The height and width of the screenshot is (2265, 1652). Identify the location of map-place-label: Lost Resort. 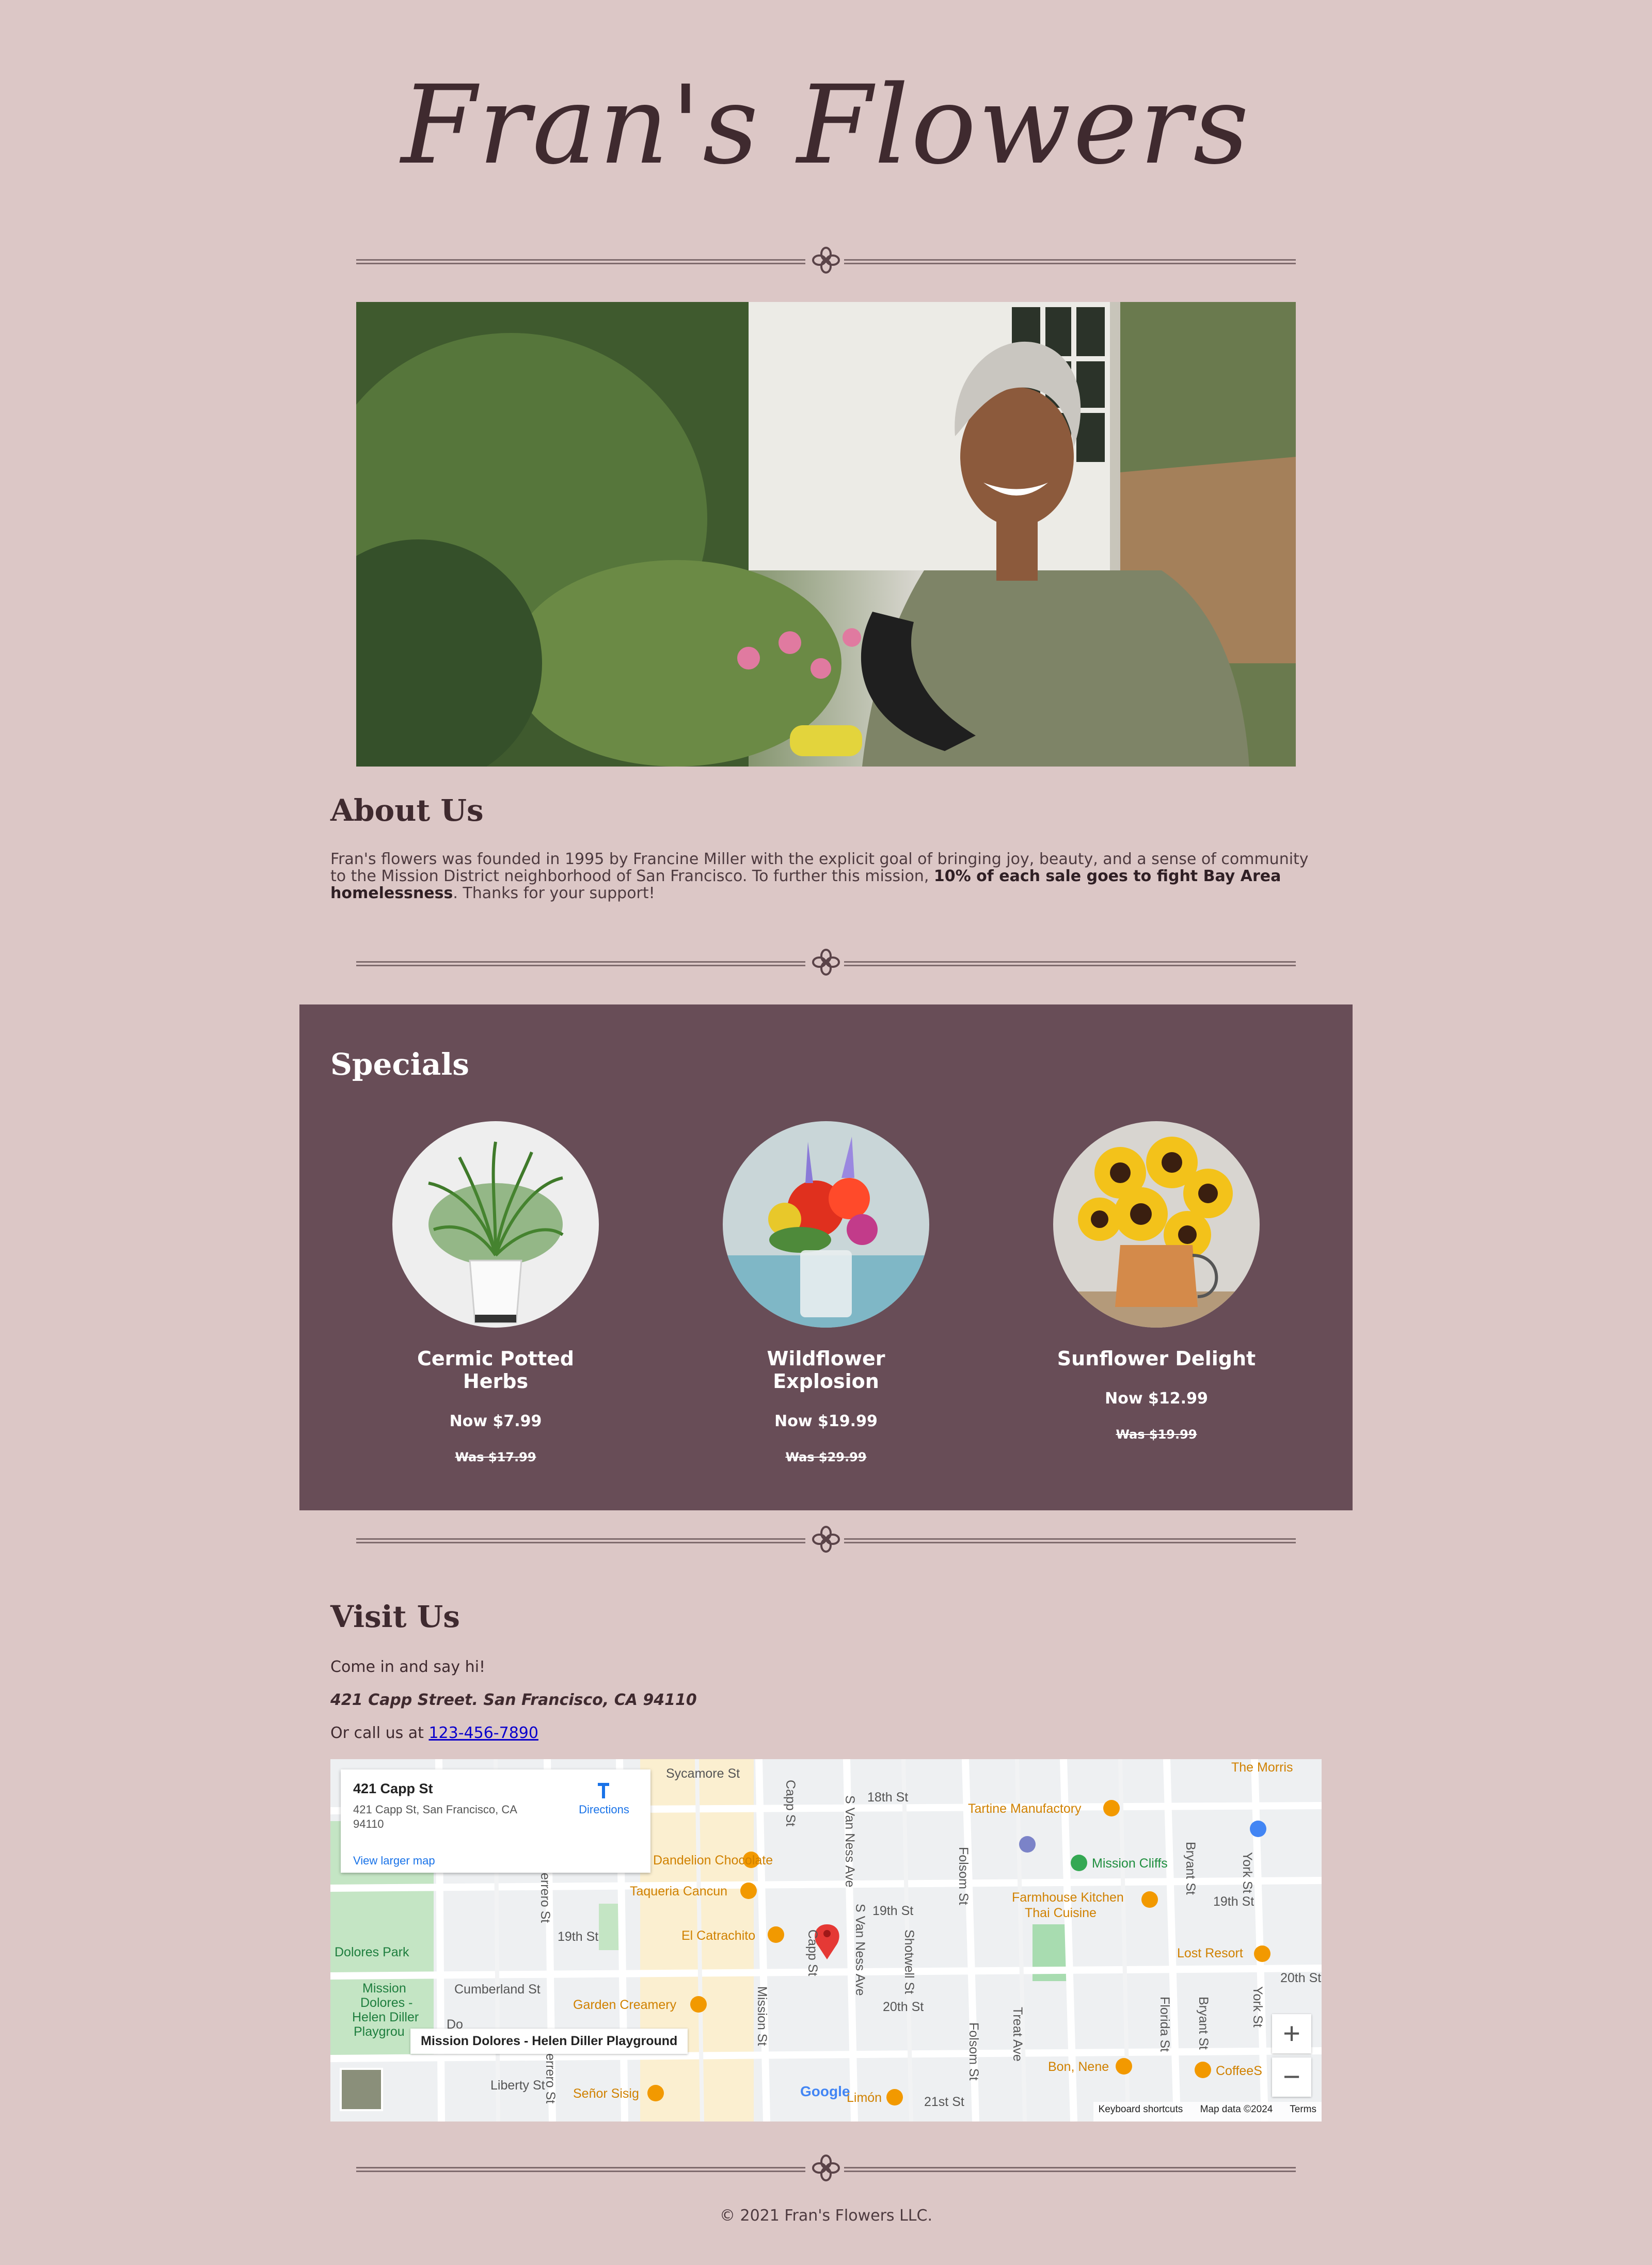
(1210, 1953).